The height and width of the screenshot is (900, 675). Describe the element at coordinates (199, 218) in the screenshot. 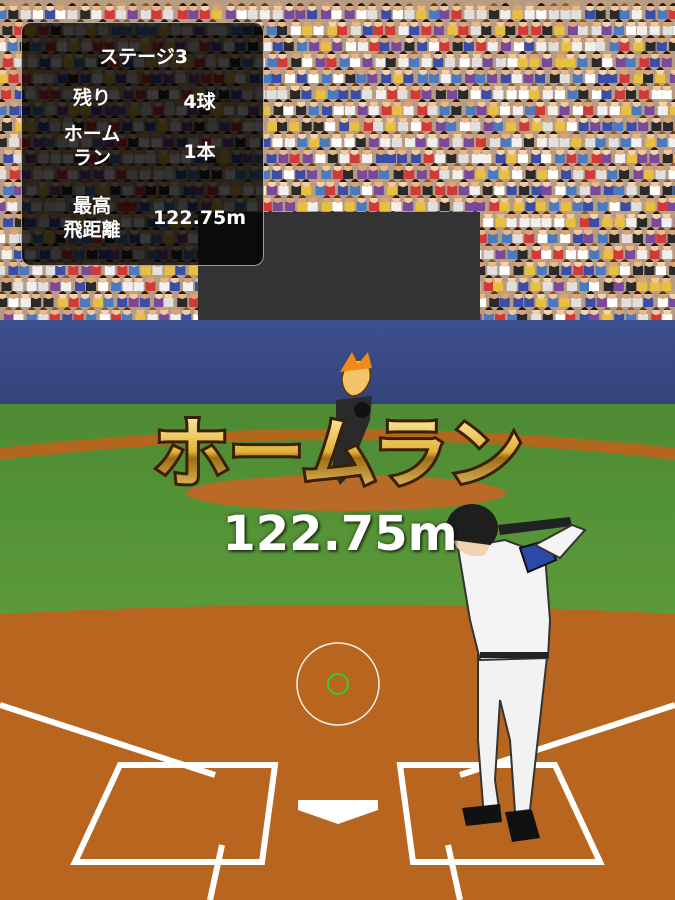

I see `best-distance-value: 122.75m` at that location.